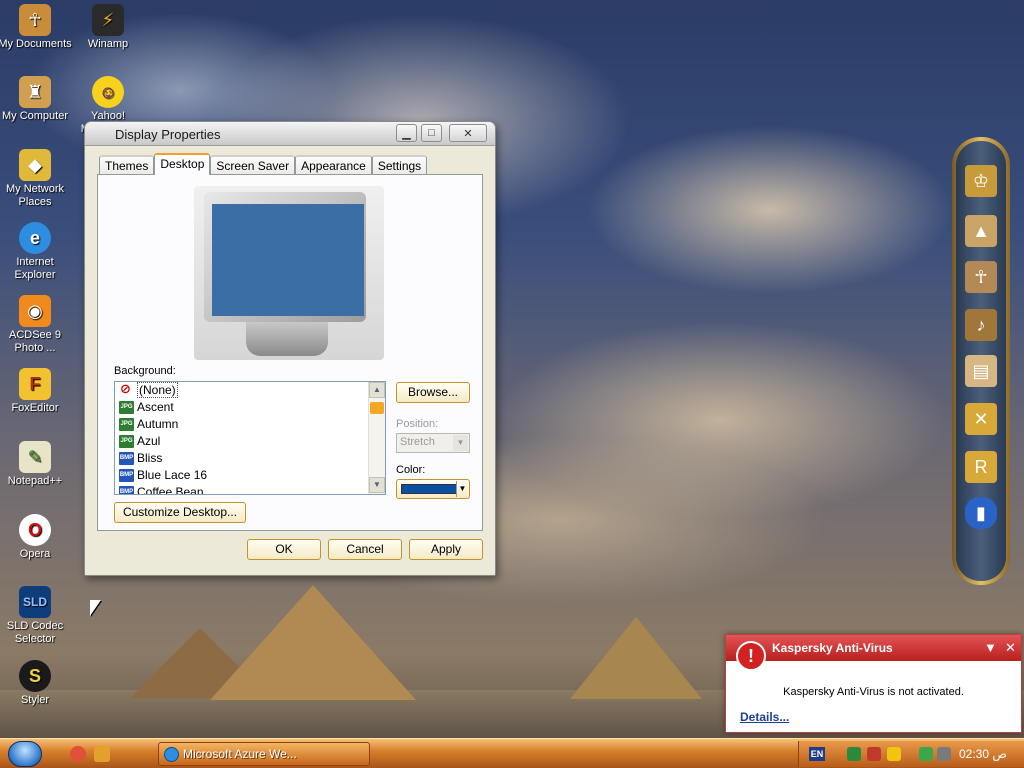 The width and height of the screenshot is (1024, 768). I want to click on monitor-preview, so click(289, 273).